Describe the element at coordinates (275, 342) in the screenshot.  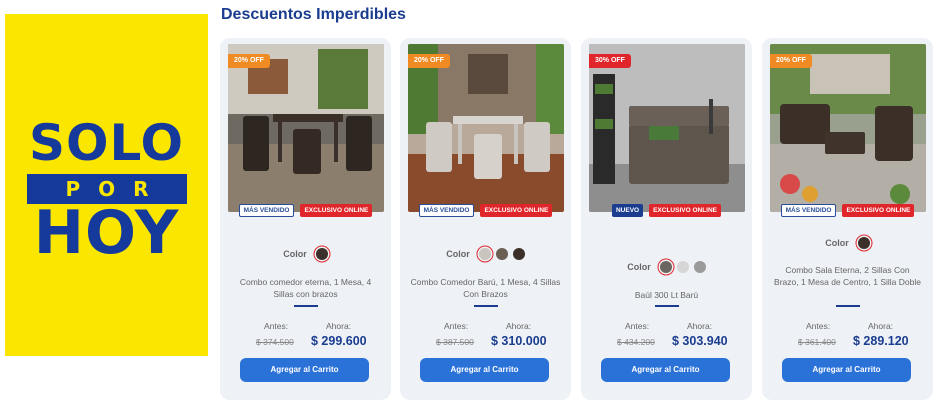
I see `price-before: $ 374.500` at that location.